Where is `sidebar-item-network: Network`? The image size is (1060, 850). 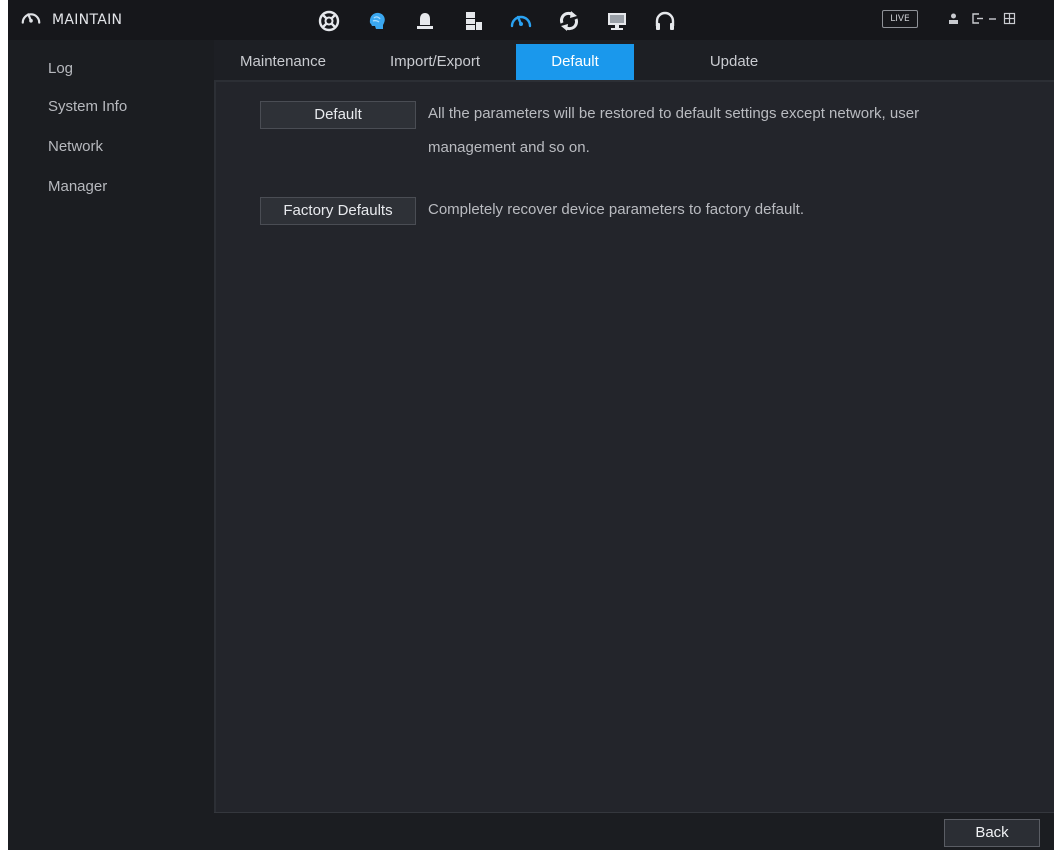
sidebar-item-network: Network is located at coordinates (75, 146).